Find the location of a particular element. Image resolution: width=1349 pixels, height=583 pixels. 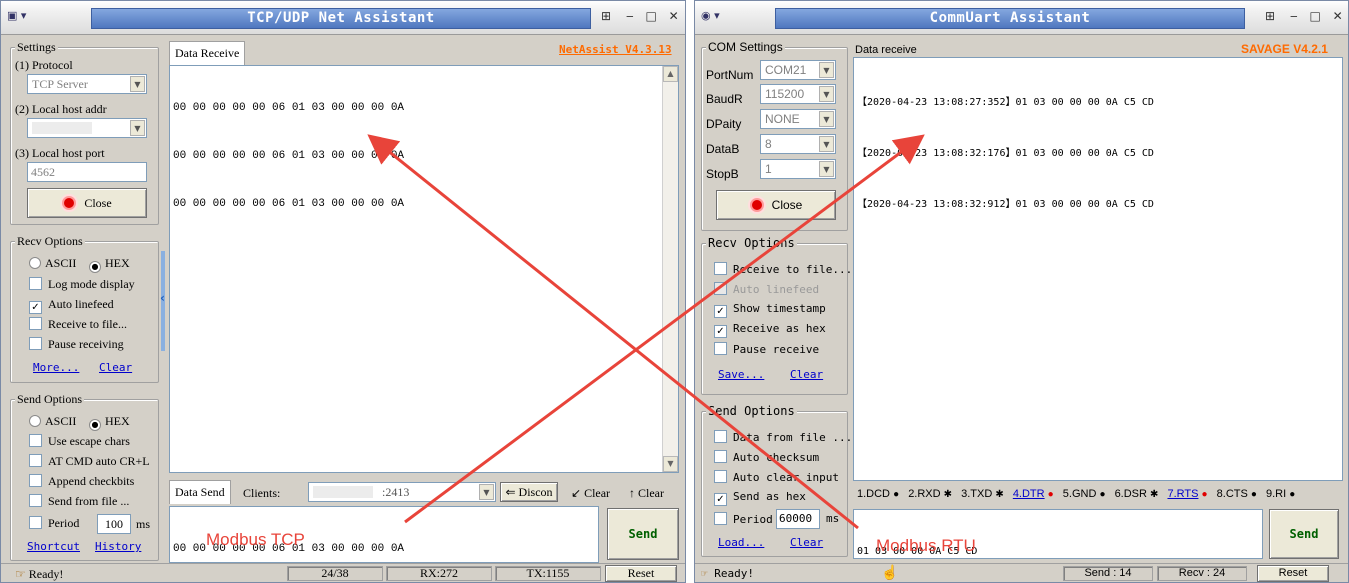

tab-data-send: Data Send is located at coordinates (200, 492).